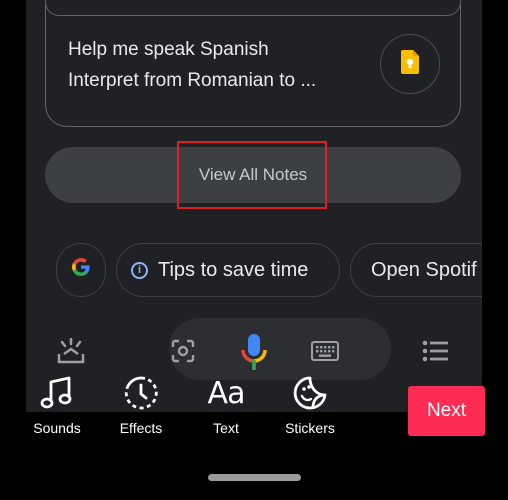 This screenshot has width=508, height=500. What do you see at coordinates (280, 349) in the screenshot?
I see `assistant-input-bar` at bounding box center [280, 349].